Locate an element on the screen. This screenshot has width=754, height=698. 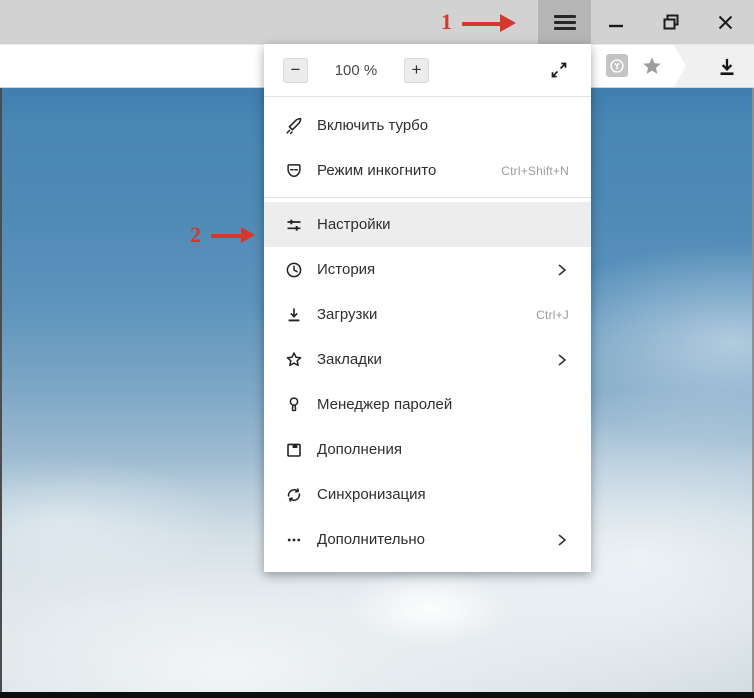
menu-item-sync: Синхронизация is located at coordinates (427, 494).